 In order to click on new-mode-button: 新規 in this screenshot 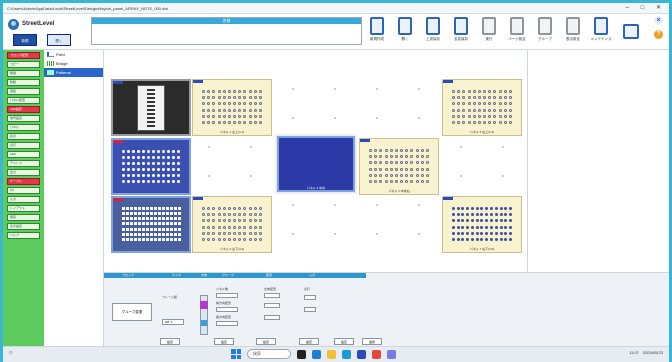, I will do `click(25, 40)`.